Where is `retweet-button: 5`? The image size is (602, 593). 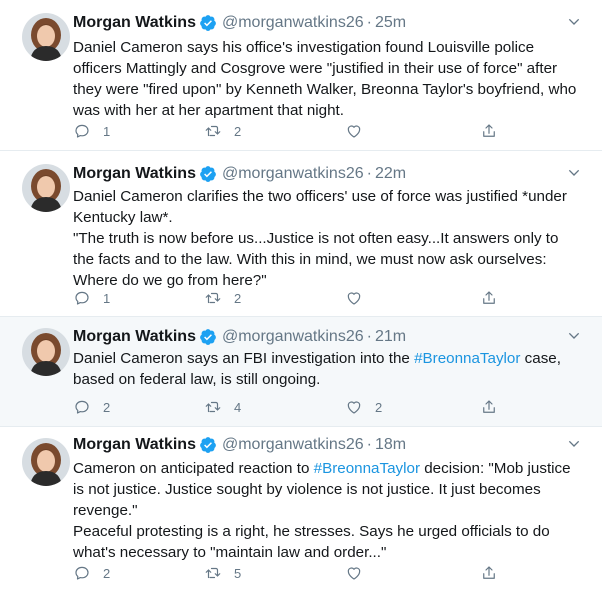 retweet-button: 5 is located at coordinates (222, 573).